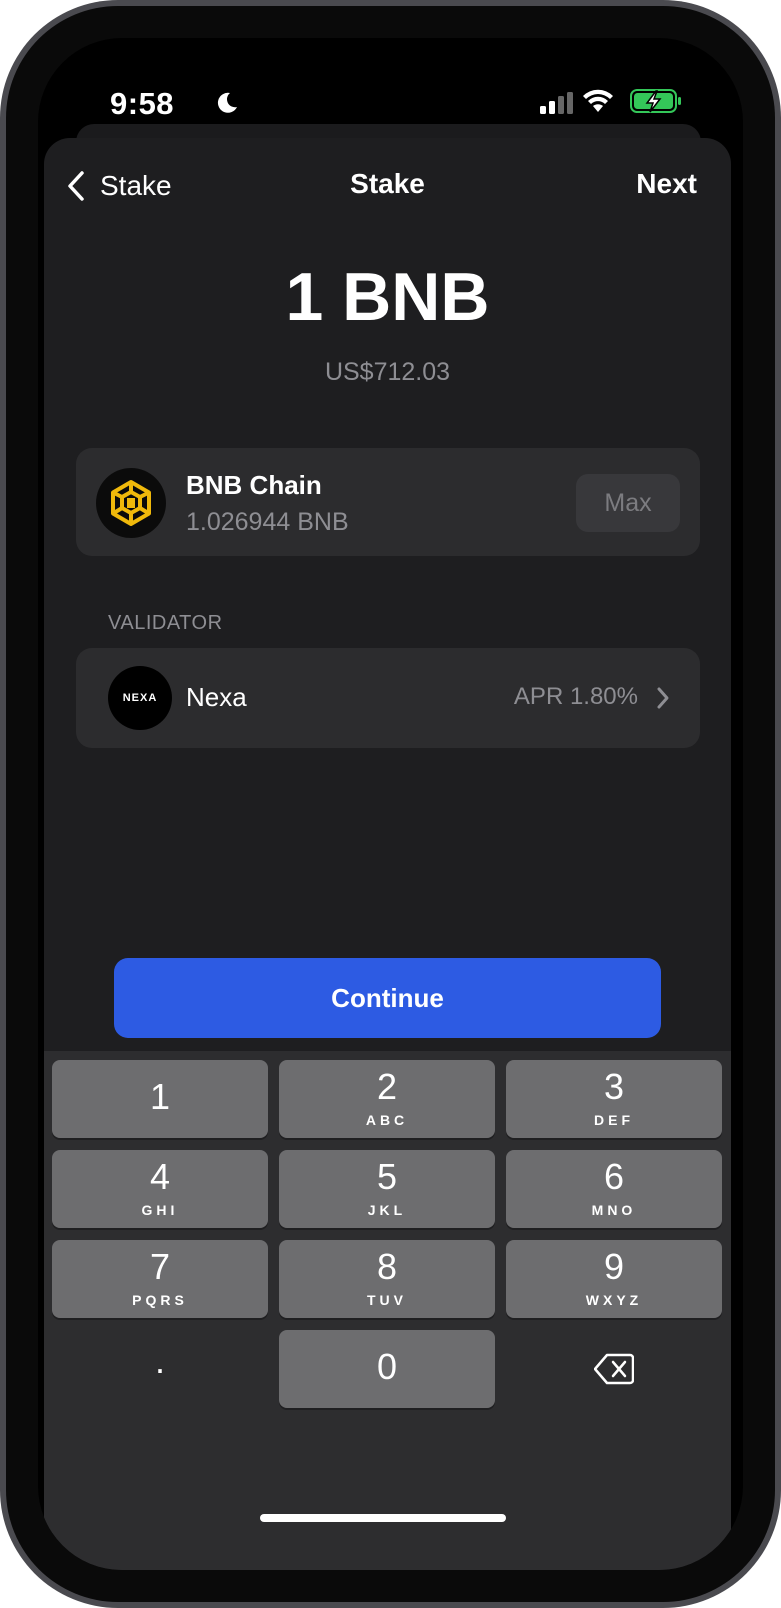  What do you see at coordinates (575, 696) in the screenshot?
I see `validator-apr: APR 1.80%` at bounding box center [575, 696].